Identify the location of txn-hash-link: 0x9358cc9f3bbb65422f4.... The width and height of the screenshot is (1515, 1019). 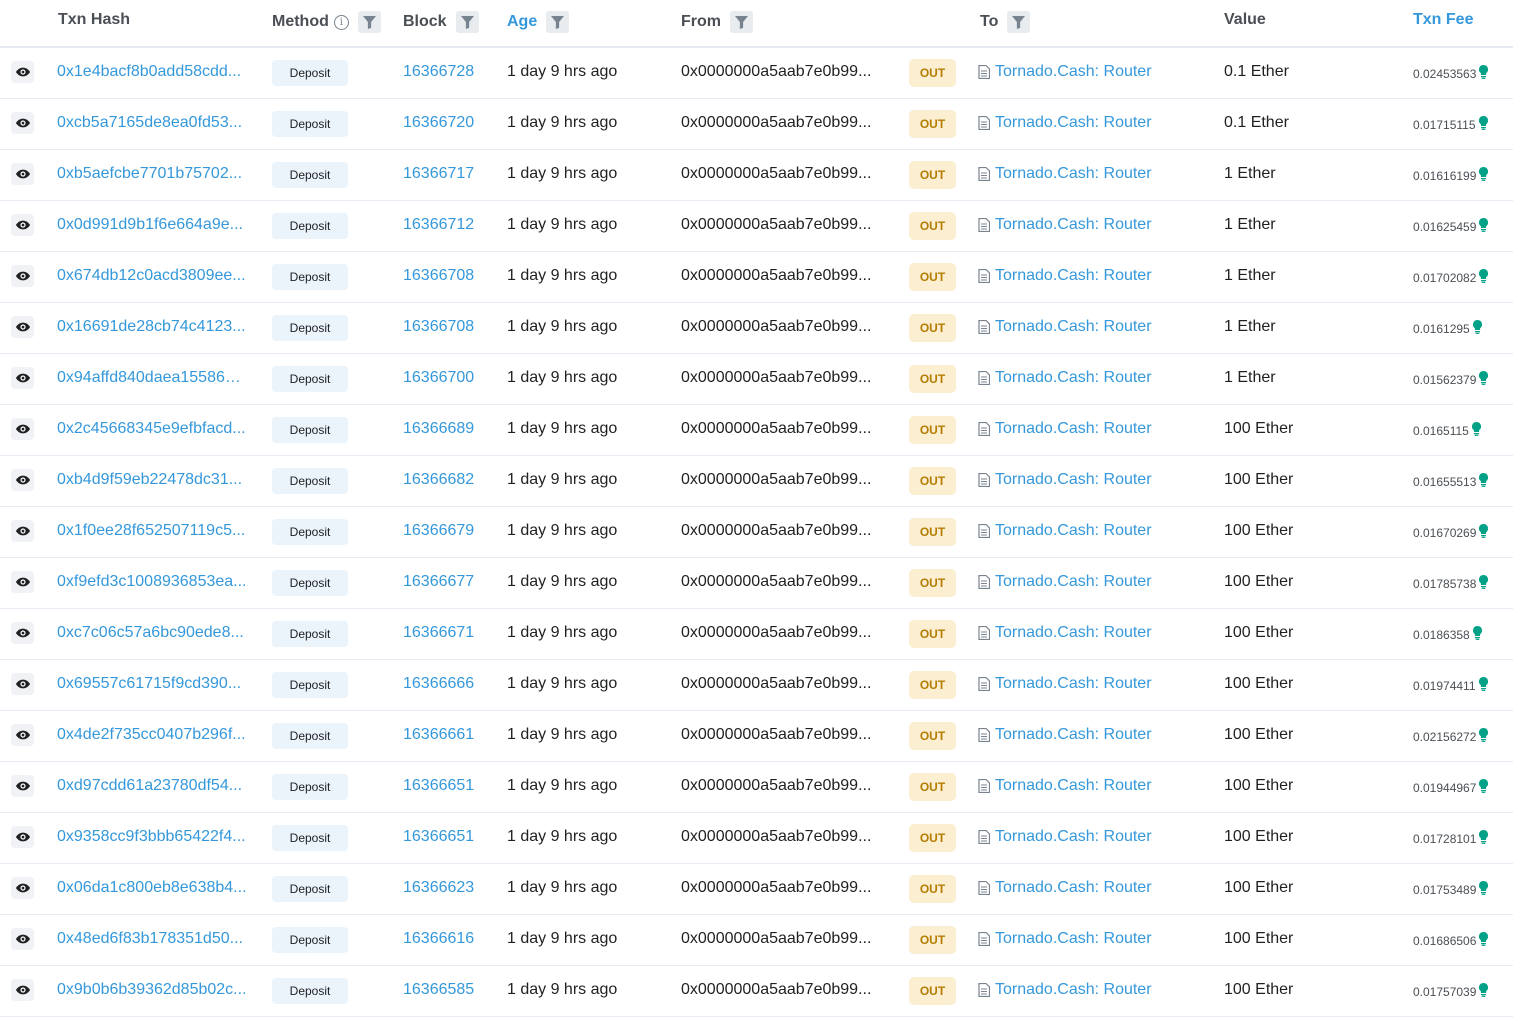
(152, 837).